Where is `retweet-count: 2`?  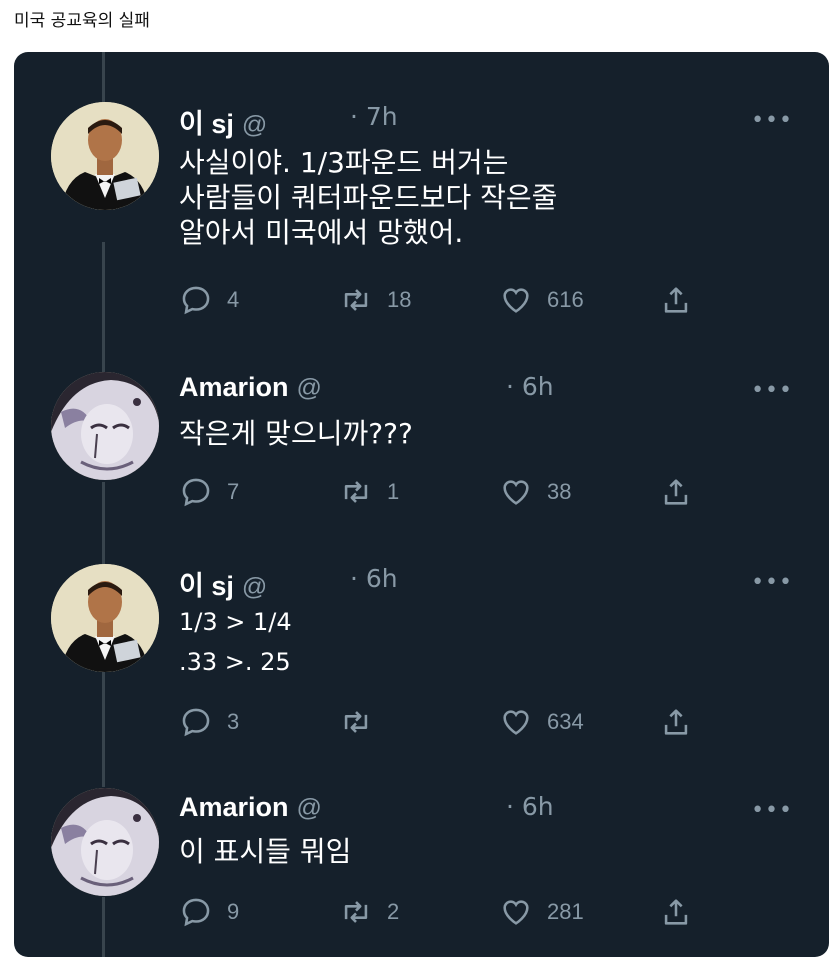
retweet-count: 2 is located at coordinates (393, 911).